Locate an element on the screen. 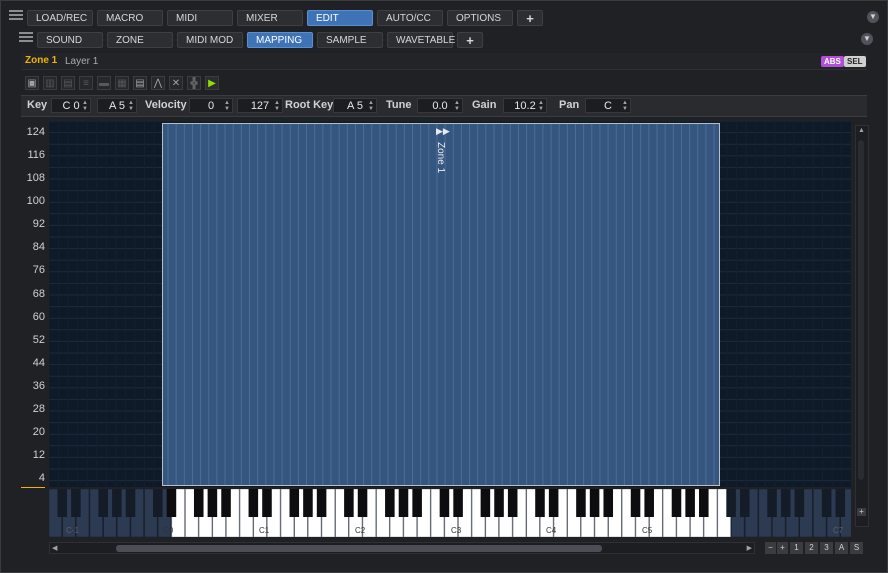  add-top-tab-button: + is located at coordinates (530, 18).